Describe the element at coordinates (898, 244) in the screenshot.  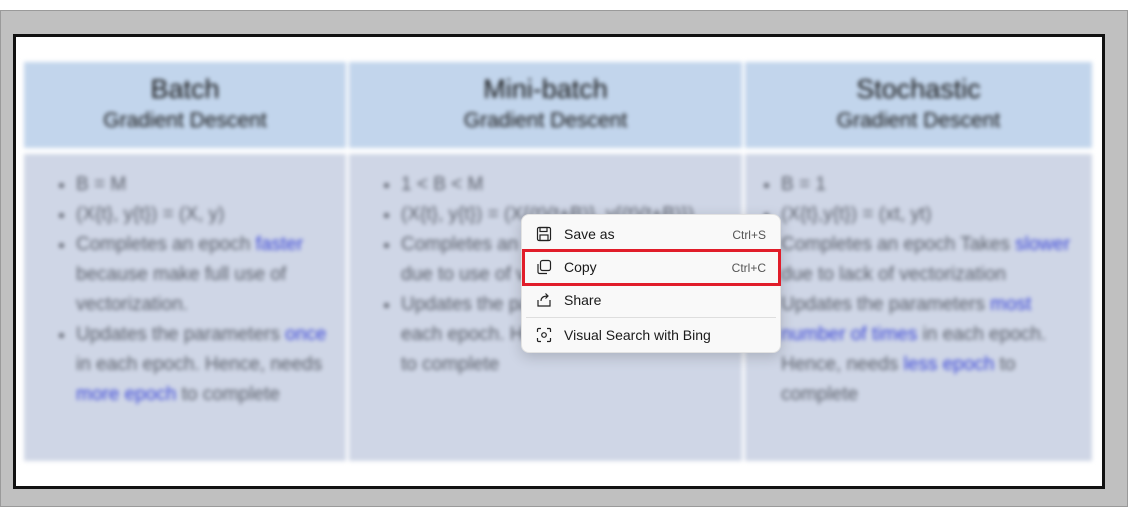
I see `bullet-text: Completes an epoch Takes` at that location.